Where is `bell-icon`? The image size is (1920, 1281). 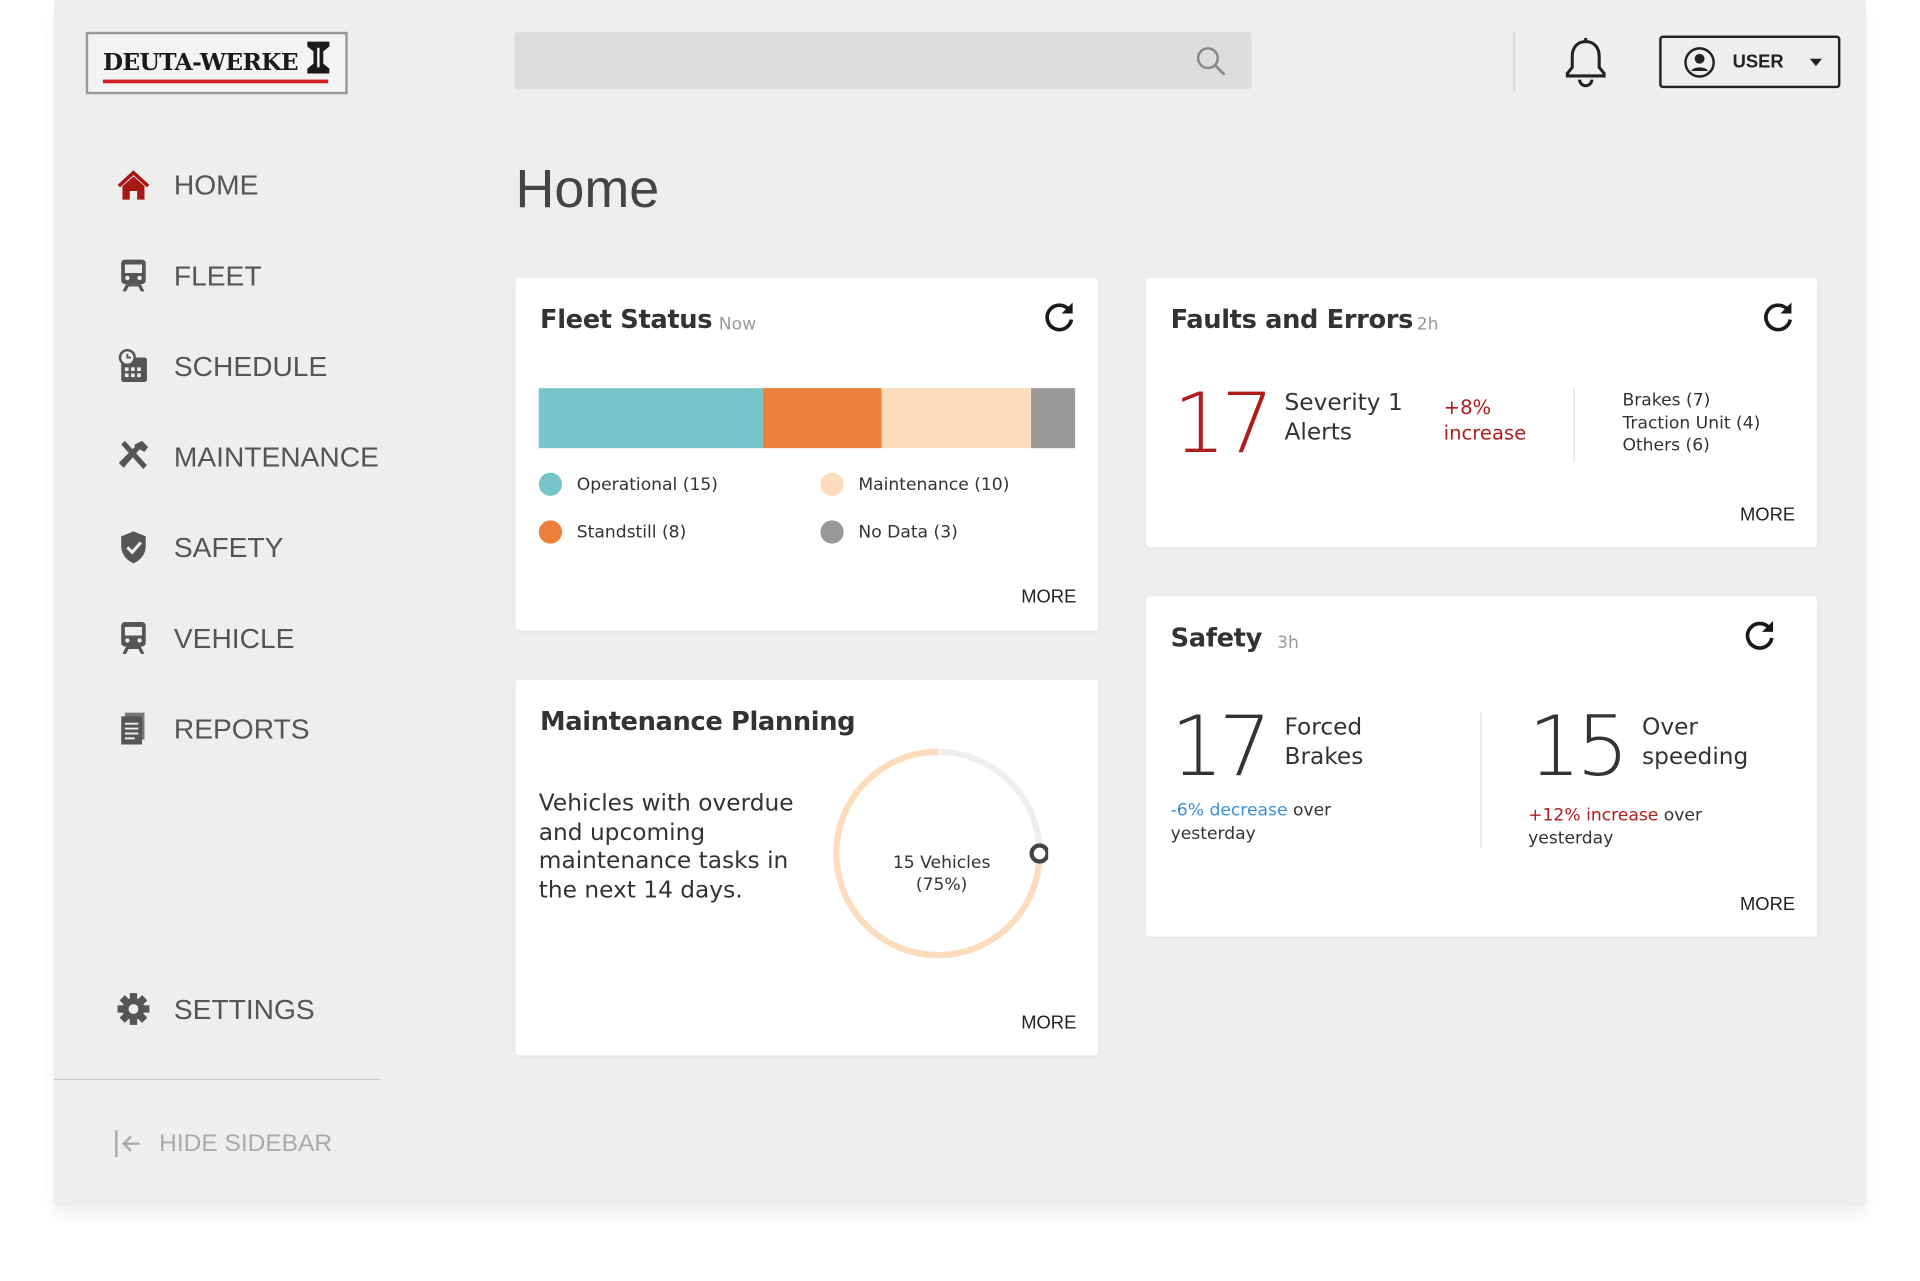 bell-icon is located at coordinates (1586, 62).